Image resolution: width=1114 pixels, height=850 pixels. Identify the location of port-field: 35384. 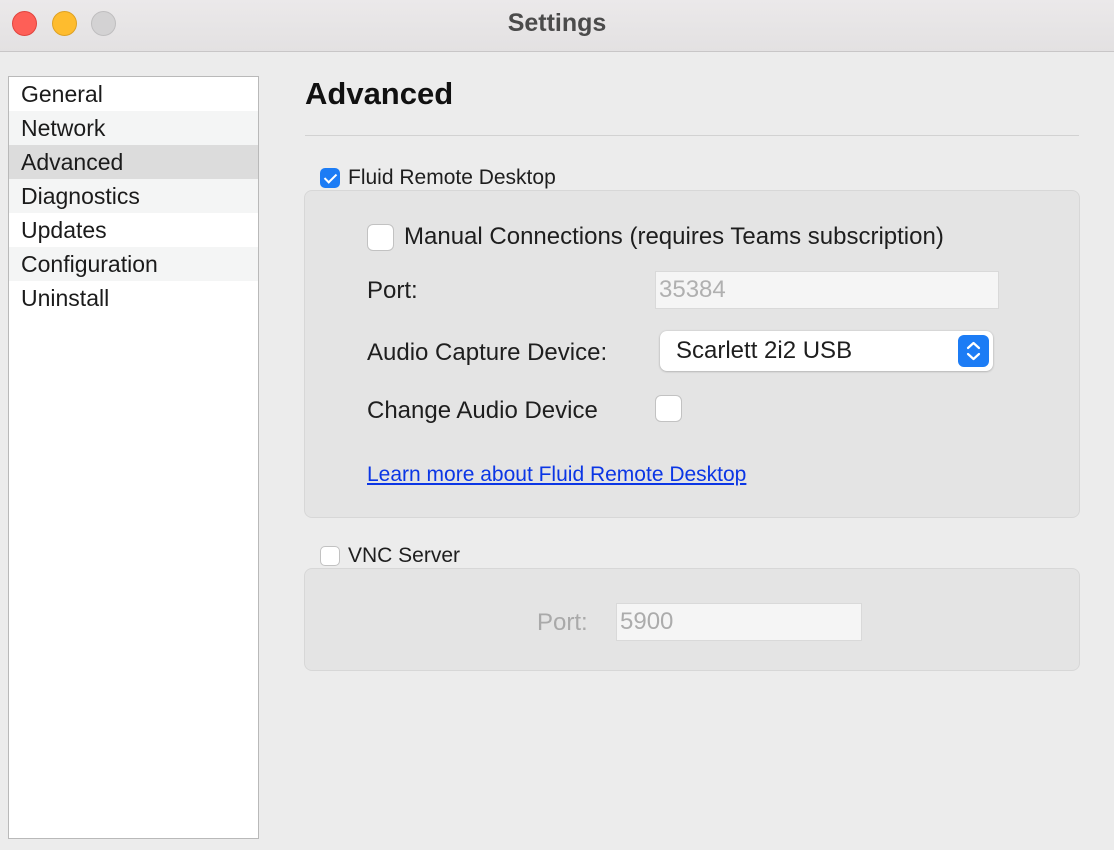
(827, 290).